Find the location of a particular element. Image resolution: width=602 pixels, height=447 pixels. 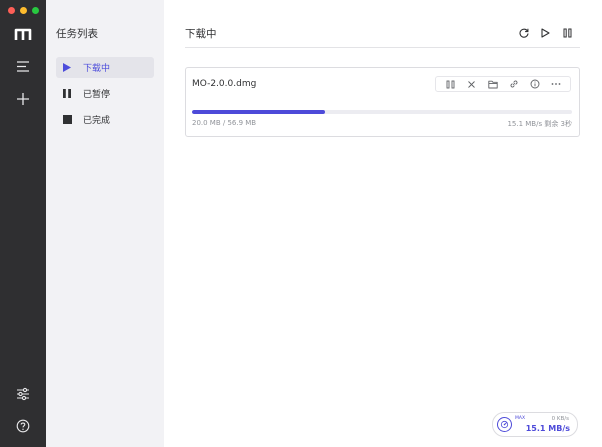

app-rail is located at coordinates (23, 223).